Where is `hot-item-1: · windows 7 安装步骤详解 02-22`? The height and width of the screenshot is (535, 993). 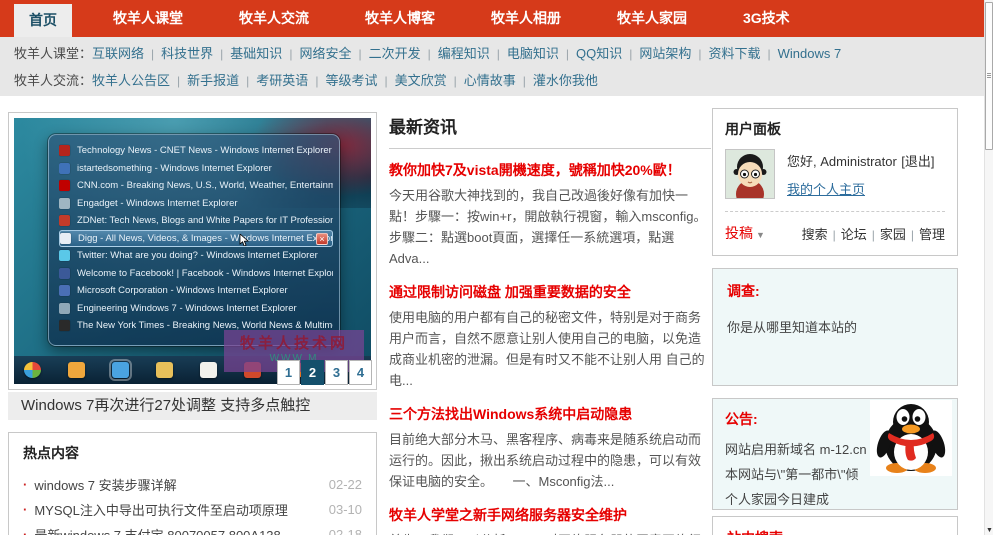 hot-item-1: · windows 7 安装步骤详解 02-22 is located at coordinates (192, 484).